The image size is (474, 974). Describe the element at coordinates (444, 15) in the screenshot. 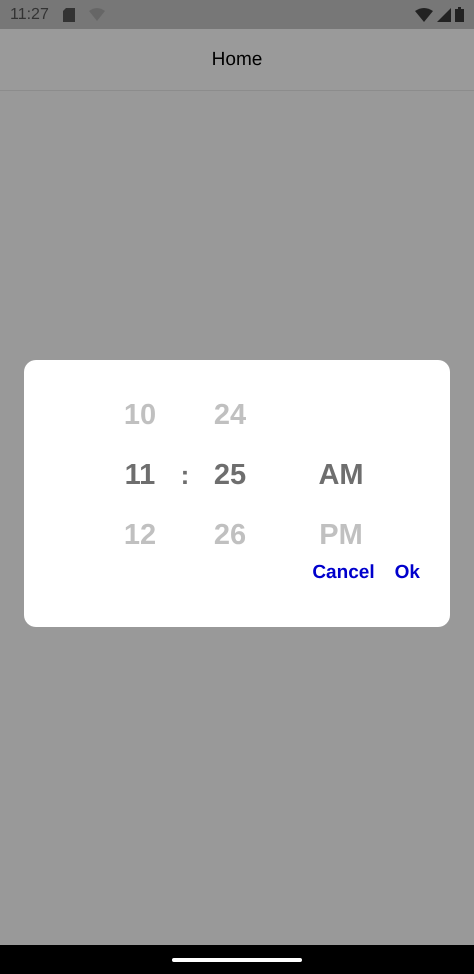

I see `signal-icon` at that location.